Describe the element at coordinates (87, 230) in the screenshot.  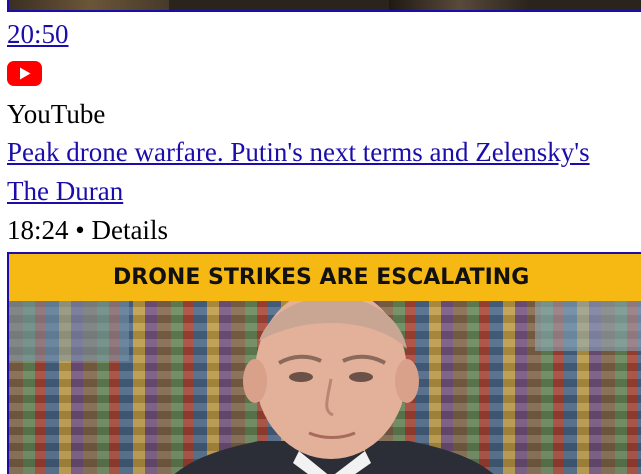
I see `video-meta: 18:24 • Details` at that location.